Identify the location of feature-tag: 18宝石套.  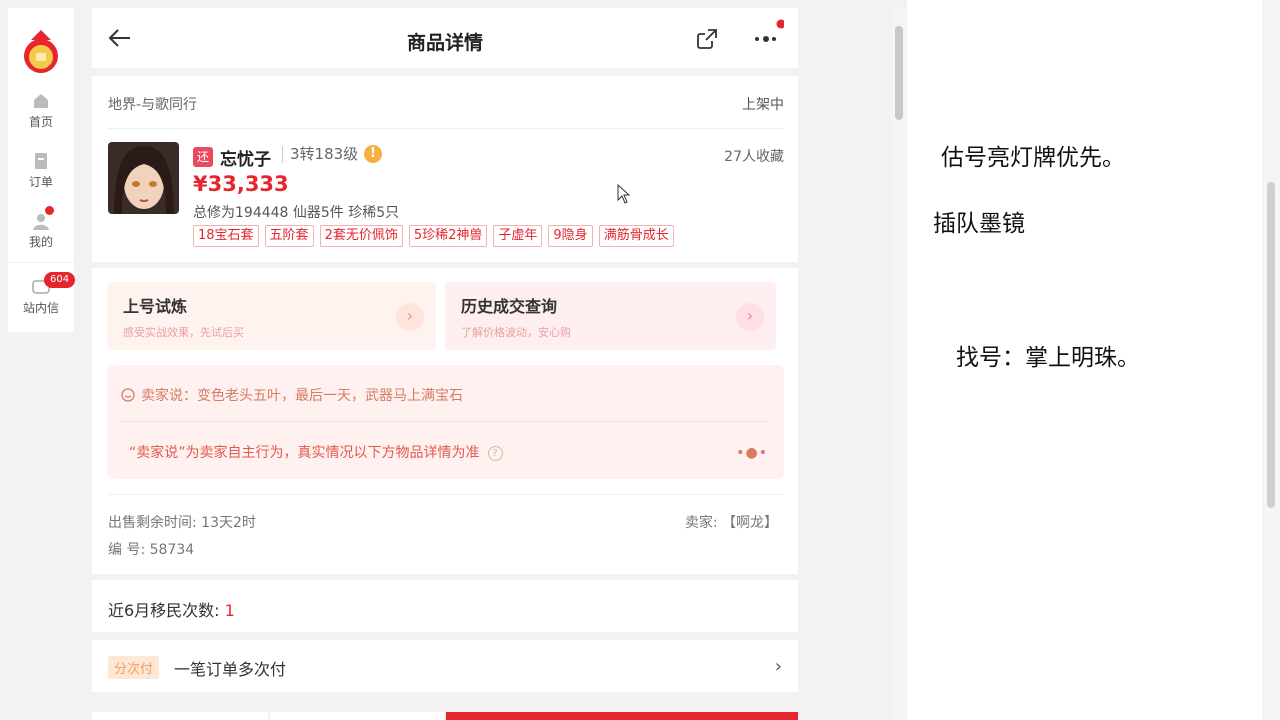
(226, 236).